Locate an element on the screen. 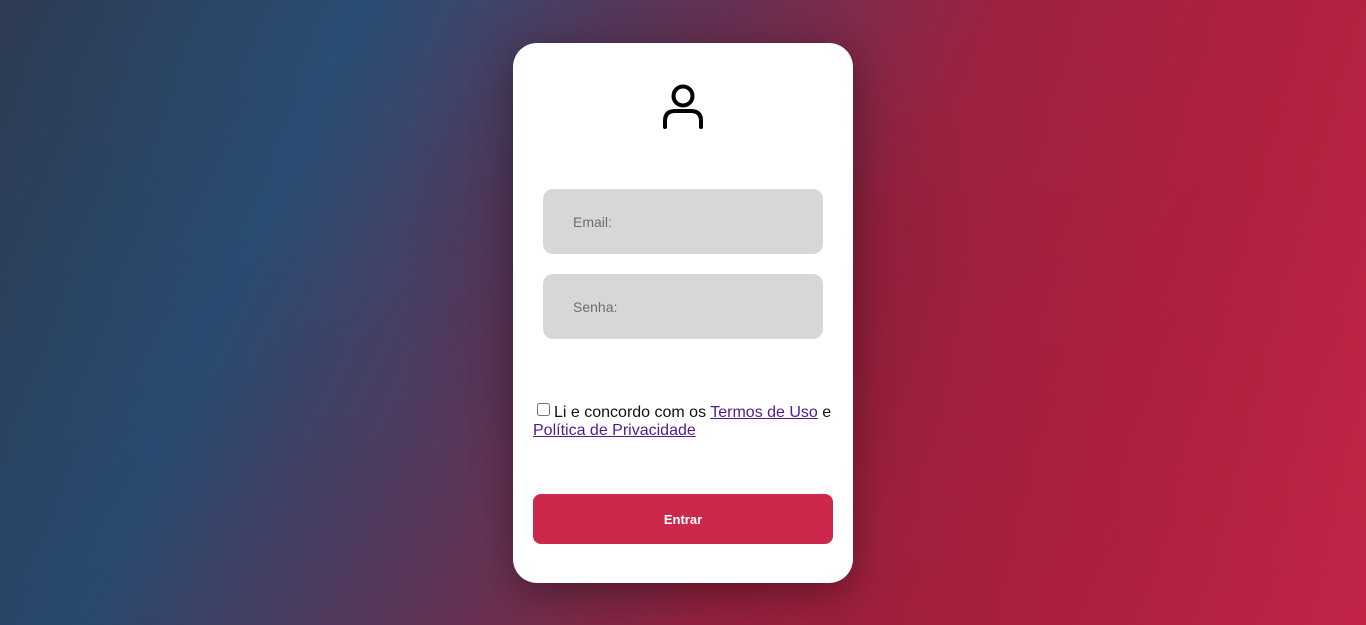 This screenshot has height=625, width=1366. terms-prefix-text: Li e concordo com os is located at coordinates (630, 412).